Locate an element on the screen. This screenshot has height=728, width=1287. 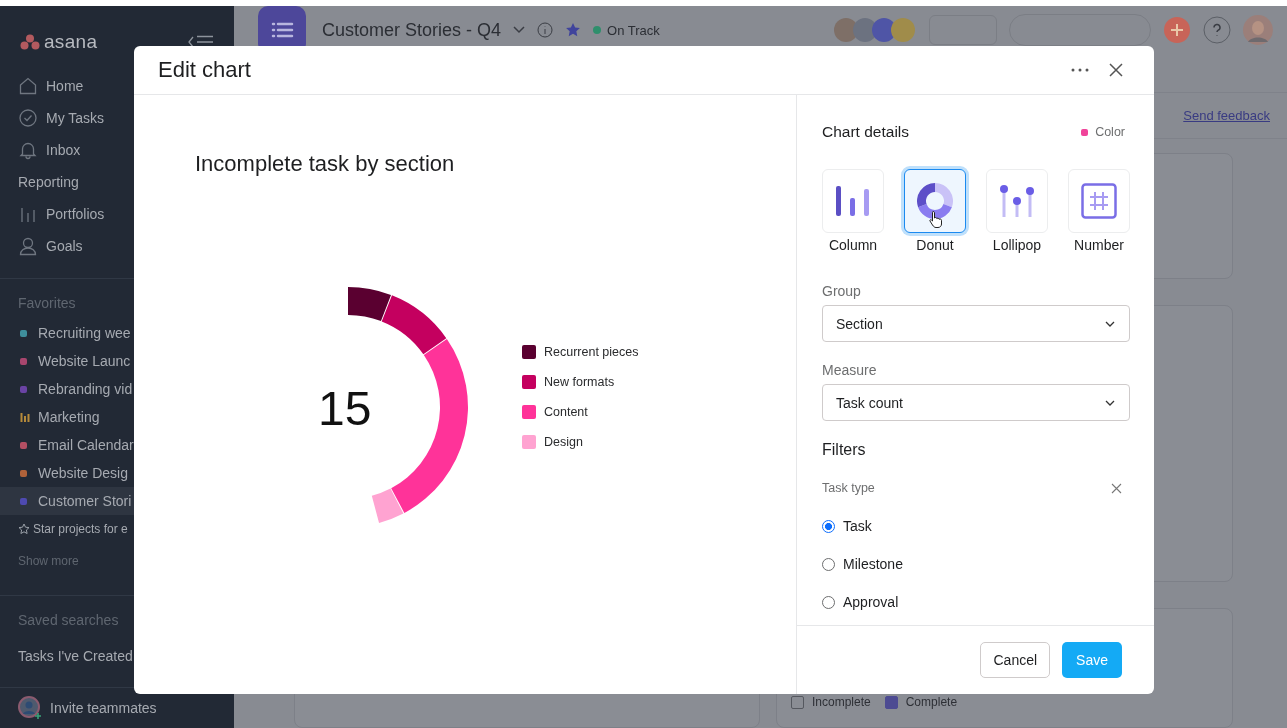
number-chart-icon is located at coordinates (1099, 201).